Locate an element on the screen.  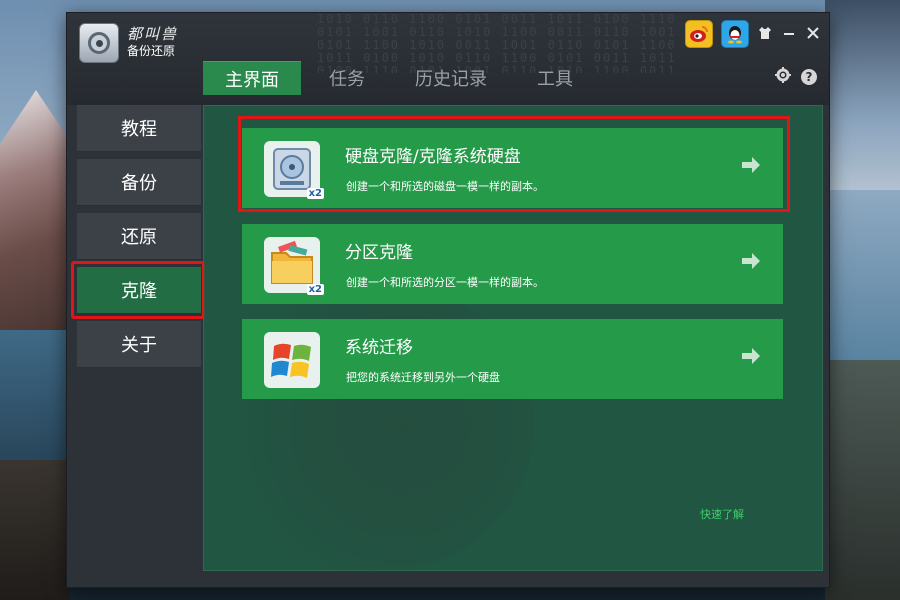
tab-main: 主界面 is located at coordinates (252, 78).